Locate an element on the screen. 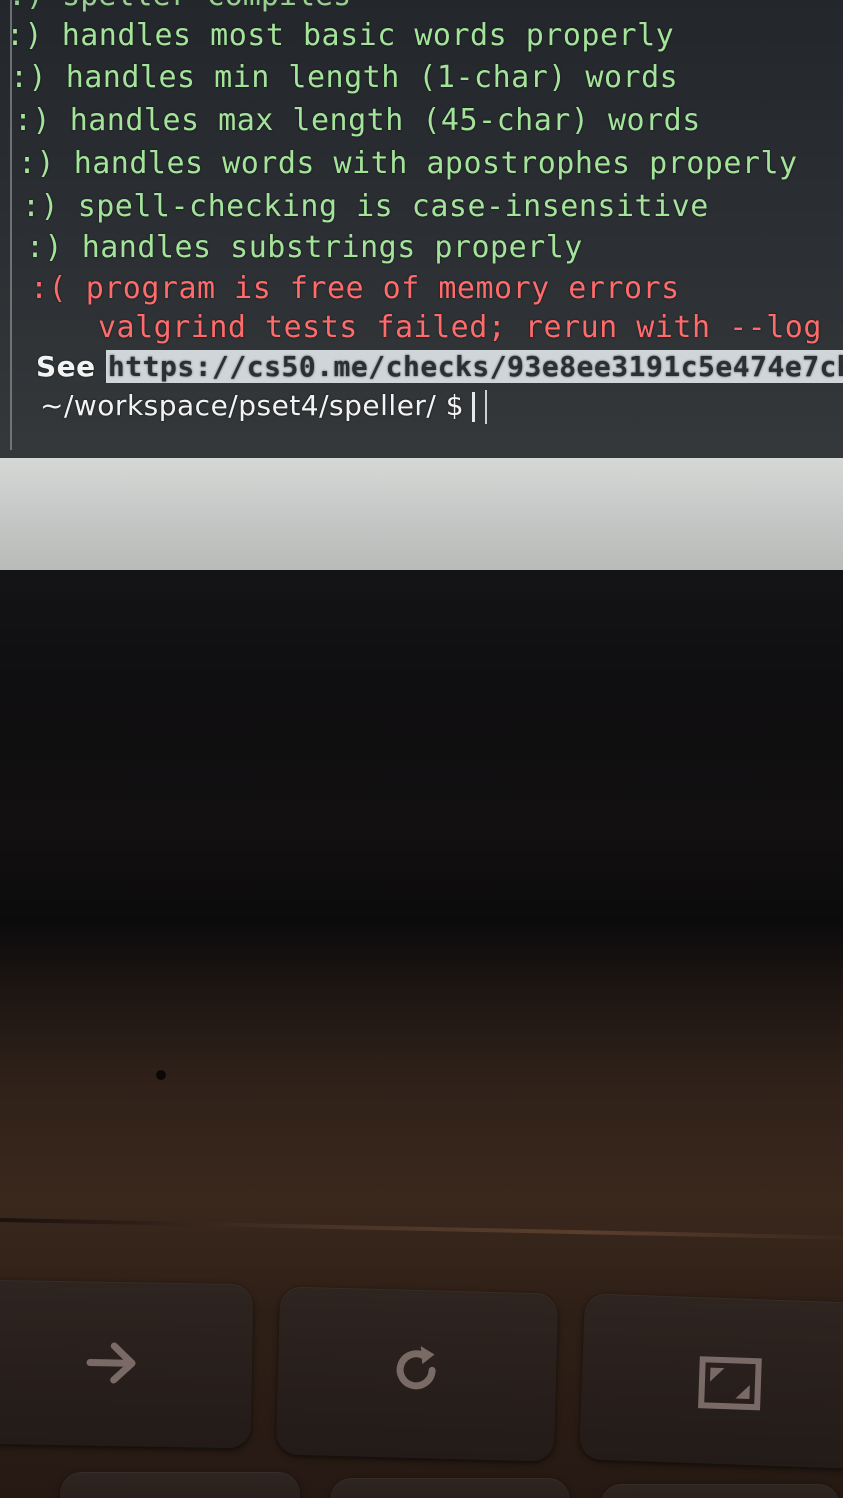  terminal-line: :) spell-checking is case-insensitive is located at coordinates (365, 206).